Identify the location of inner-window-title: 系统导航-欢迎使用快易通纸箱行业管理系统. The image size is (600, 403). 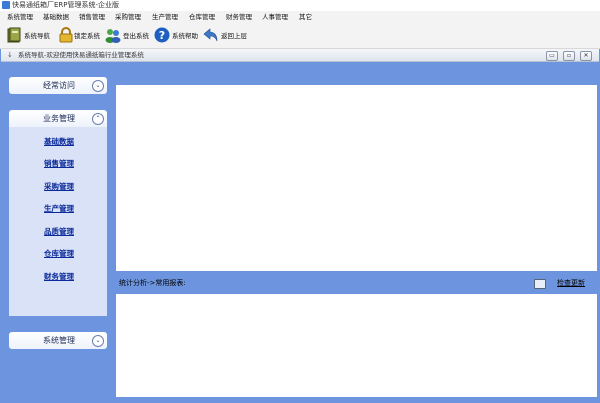
(81, 55).